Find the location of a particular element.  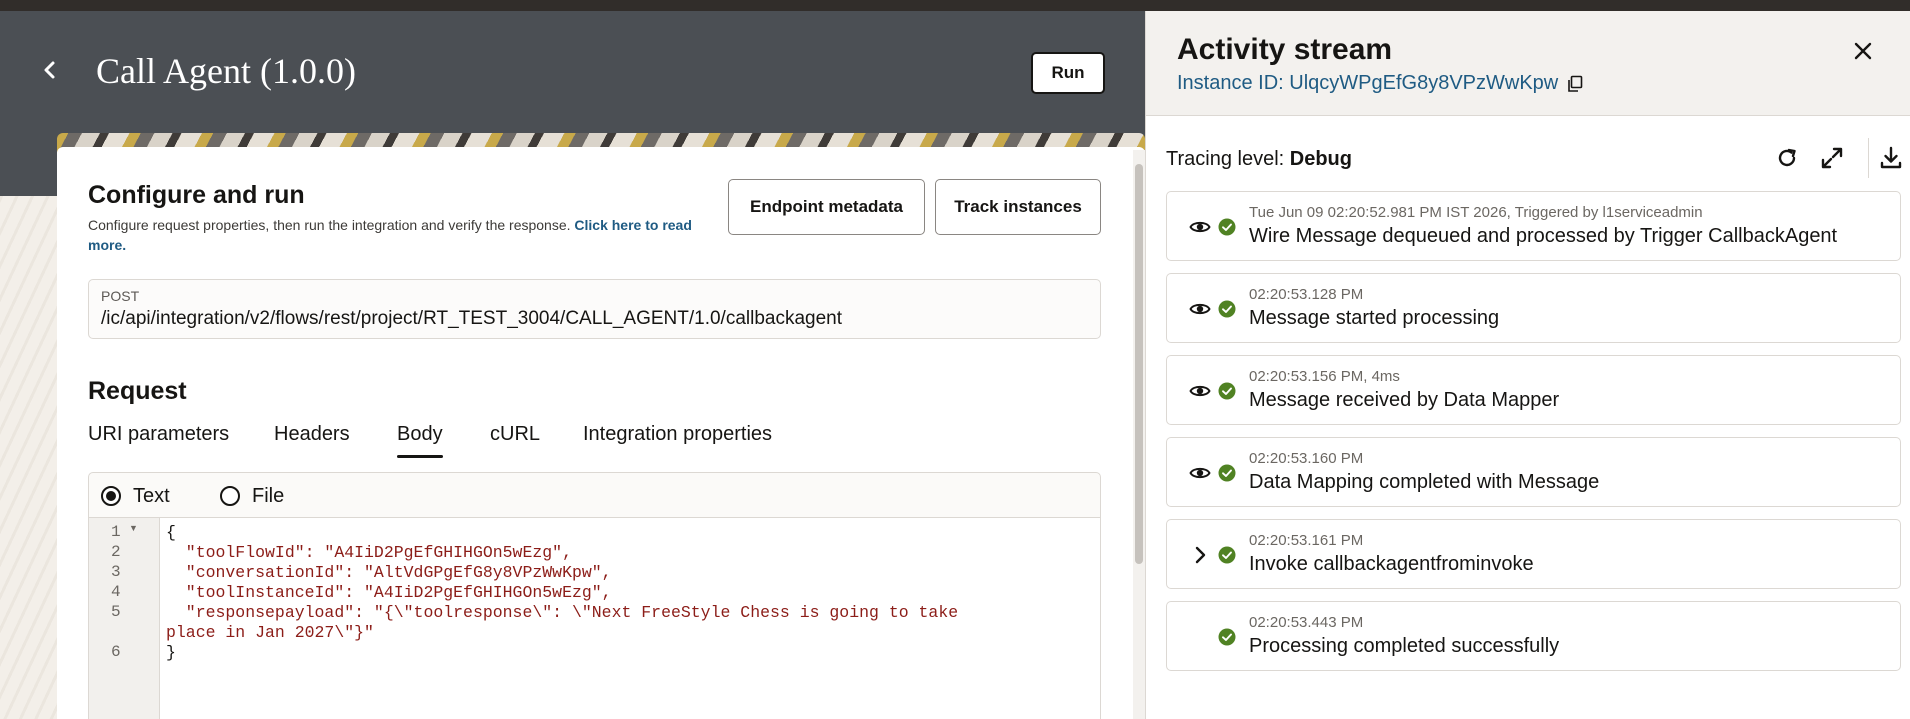

page-title: Call Agent (1.0.0) is located at coordinates (226, 71).